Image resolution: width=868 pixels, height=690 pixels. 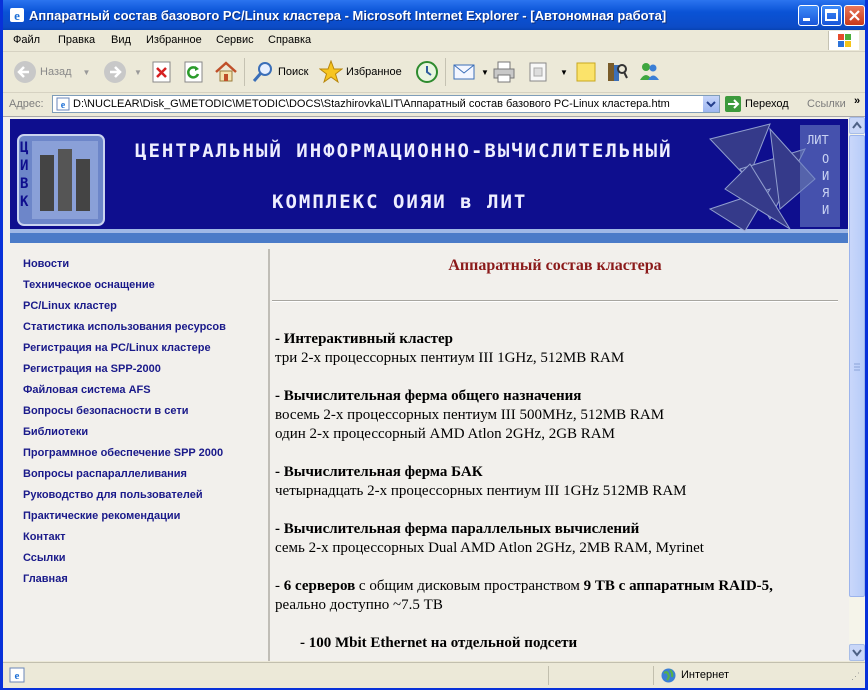 What do you see at coordinates (105, 474) in the screenshot?
I see `nav-link-parallel: Вопросы распараллеливания` at bounding box center [105, 474].